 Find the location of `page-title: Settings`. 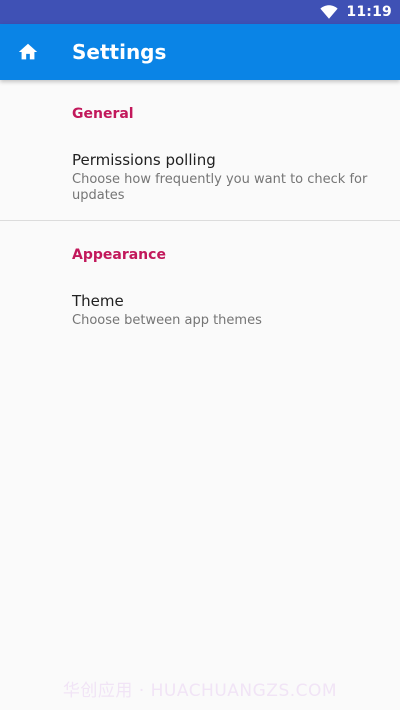

page-title: Settings is located at coordinates (119, 52).